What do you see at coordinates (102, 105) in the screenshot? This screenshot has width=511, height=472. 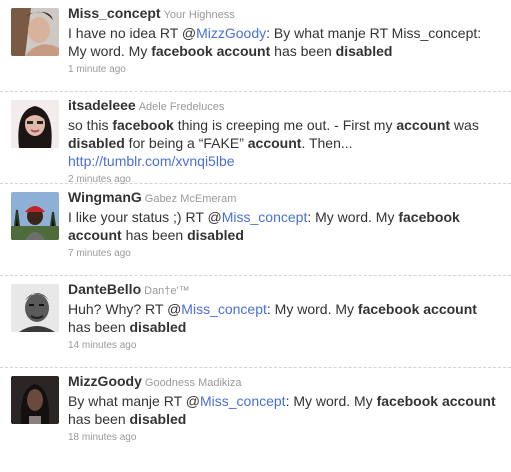 I see `screen-name-link: itsadeleee` at bounding box center [102, 105].